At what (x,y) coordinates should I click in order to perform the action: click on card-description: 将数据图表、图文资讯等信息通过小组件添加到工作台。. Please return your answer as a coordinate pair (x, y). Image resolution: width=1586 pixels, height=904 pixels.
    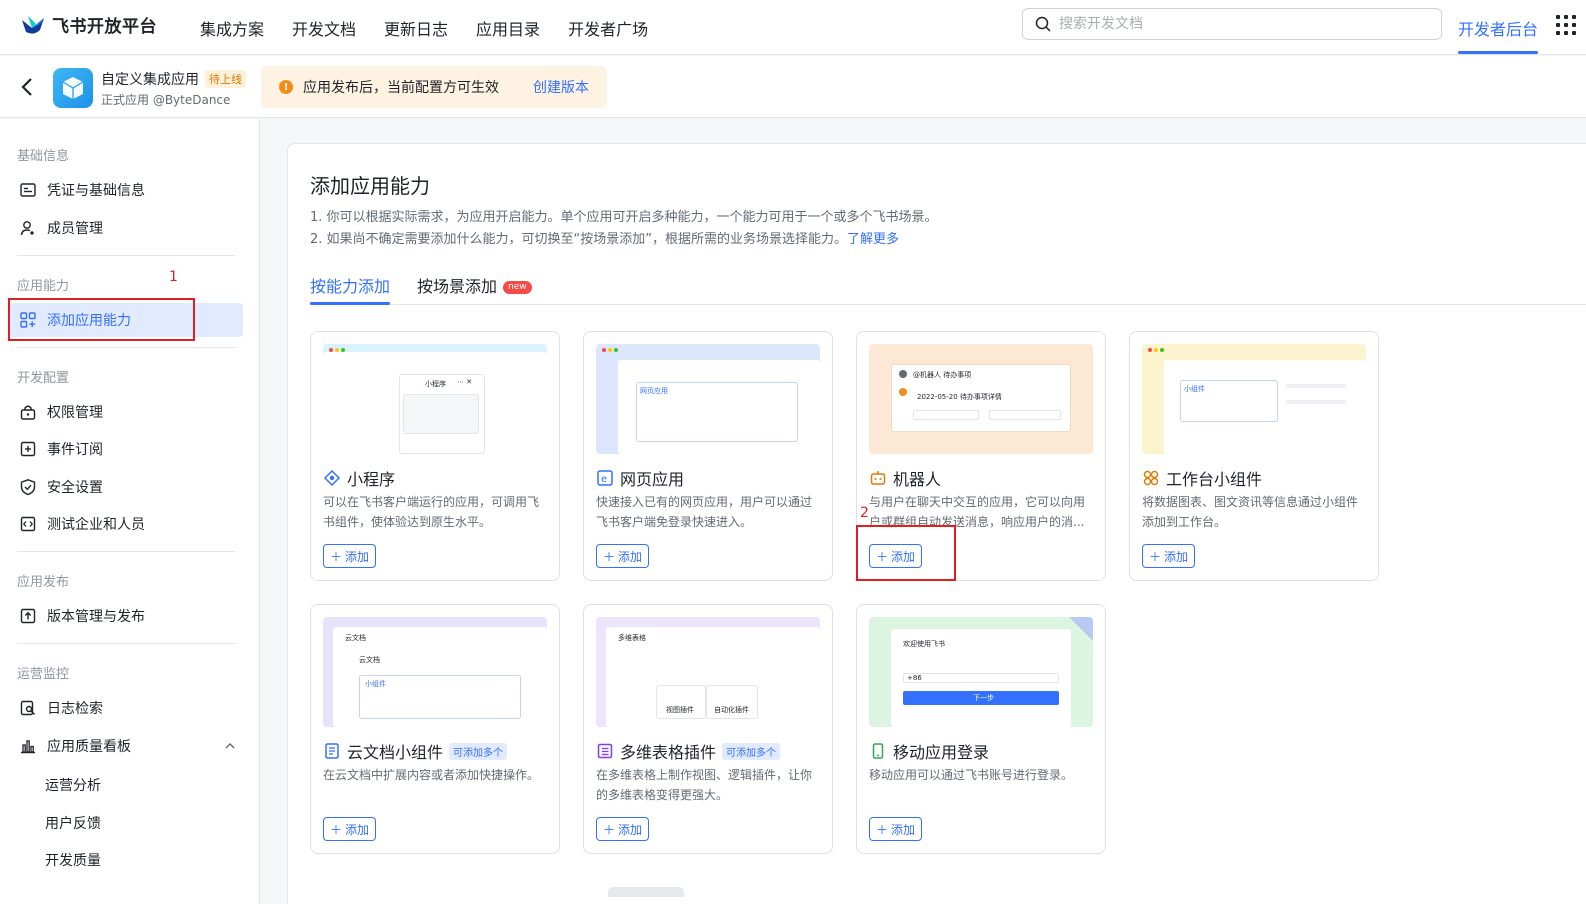
    Looking at the image, I should click on (1250, 512).